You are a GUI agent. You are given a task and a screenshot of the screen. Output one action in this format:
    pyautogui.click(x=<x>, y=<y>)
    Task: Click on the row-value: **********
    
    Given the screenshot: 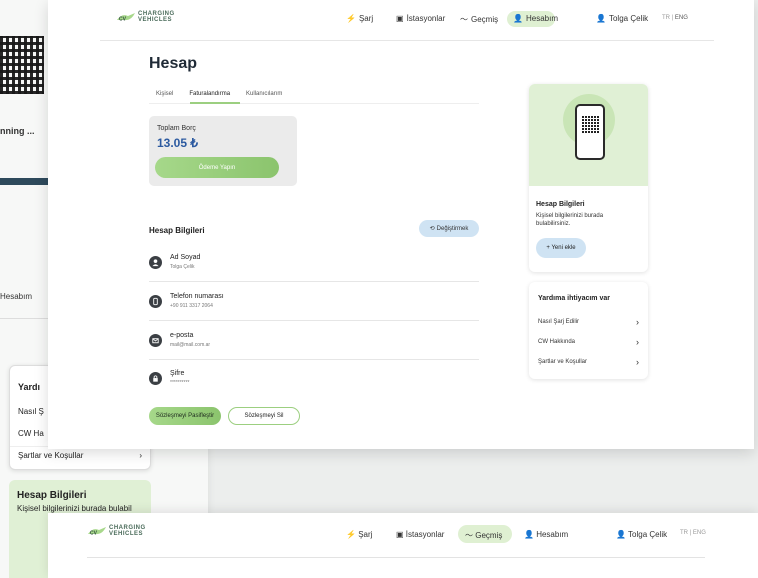 What is the action you would take?
    pyautogui.click(x=180, y=383)
    